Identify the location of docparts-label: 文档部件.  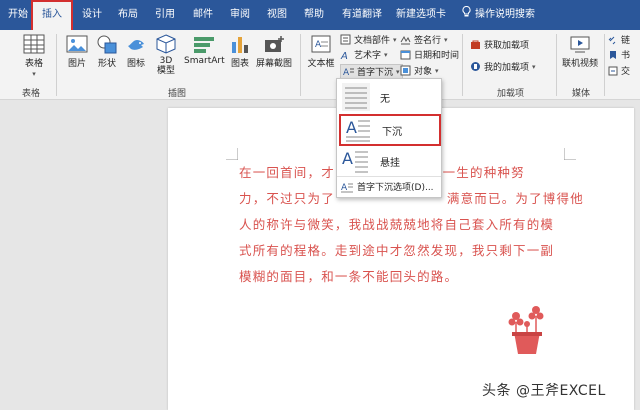
(372, 41).